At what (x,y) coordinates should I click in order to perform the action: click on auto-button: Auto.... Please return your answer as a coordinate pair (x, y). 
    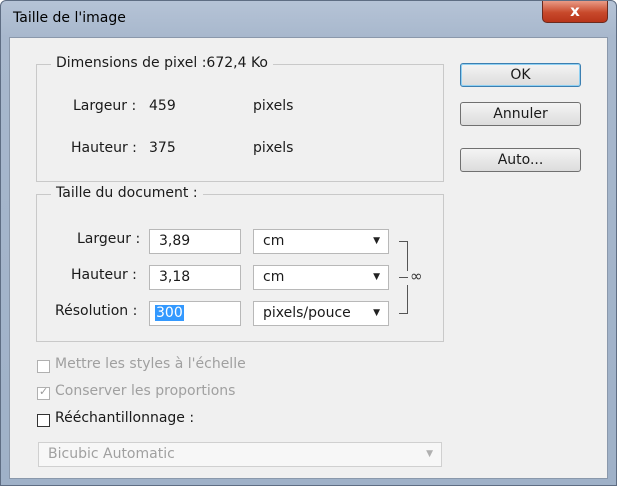
    Looking at the image, I should click on (520, 160).